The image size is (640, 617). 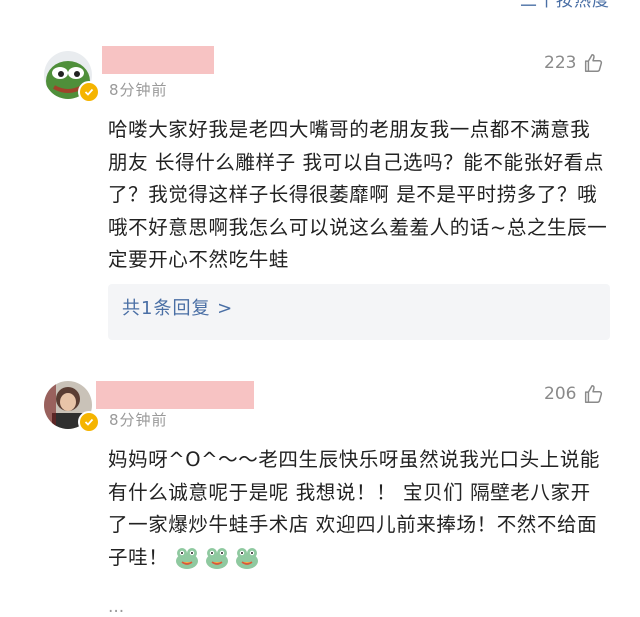 I want to click on emoji-group, so click(x=217, y=558).